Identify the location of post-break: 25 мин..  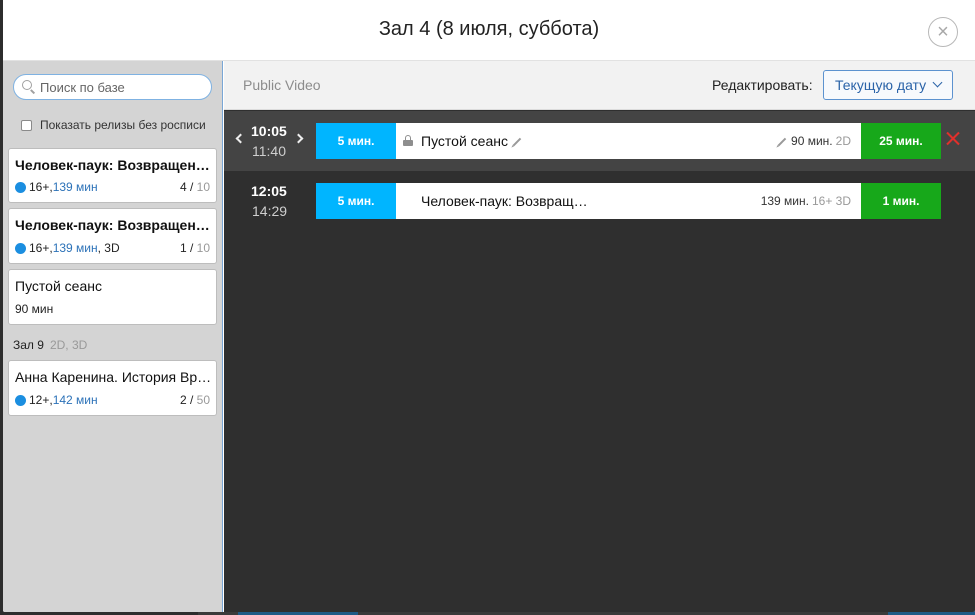
(901, 141).